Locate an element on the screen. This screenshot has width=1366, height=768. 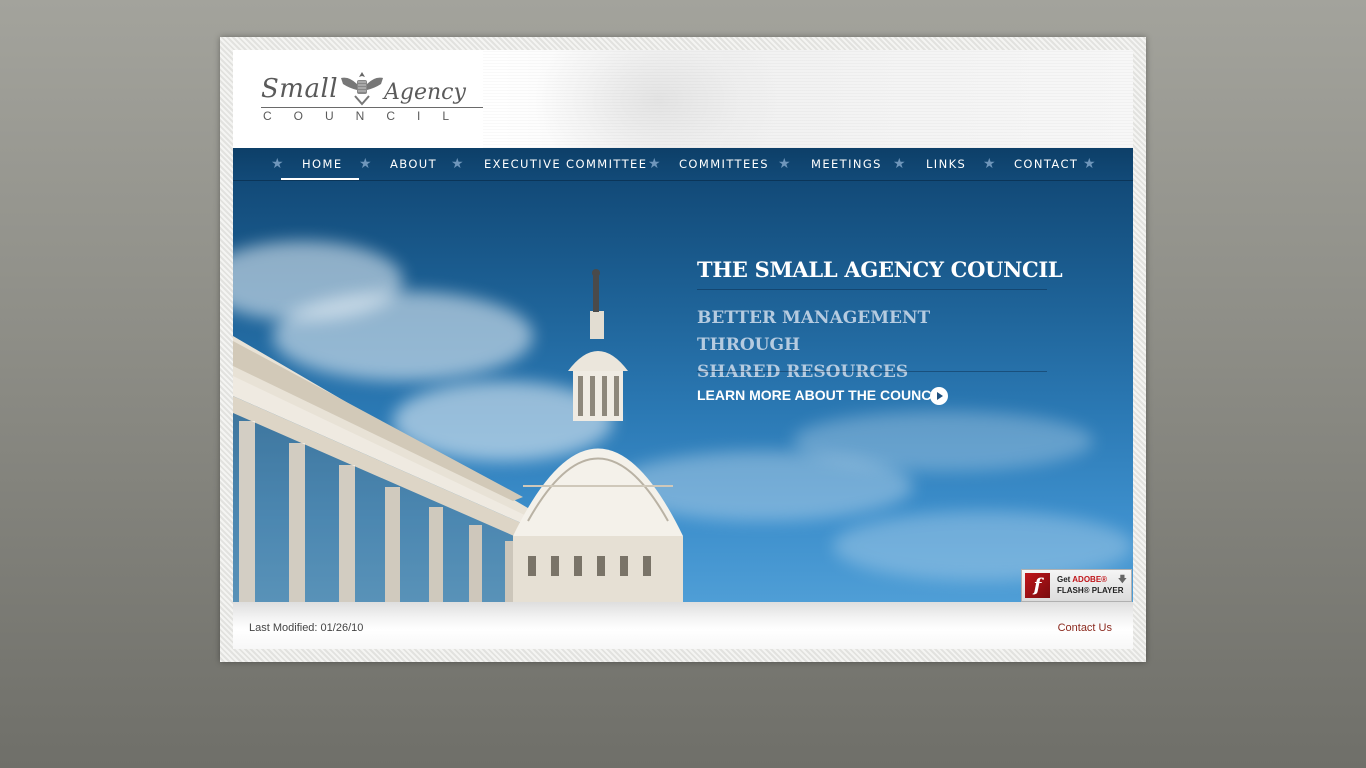
cloud is located at coordinates (943, 441).